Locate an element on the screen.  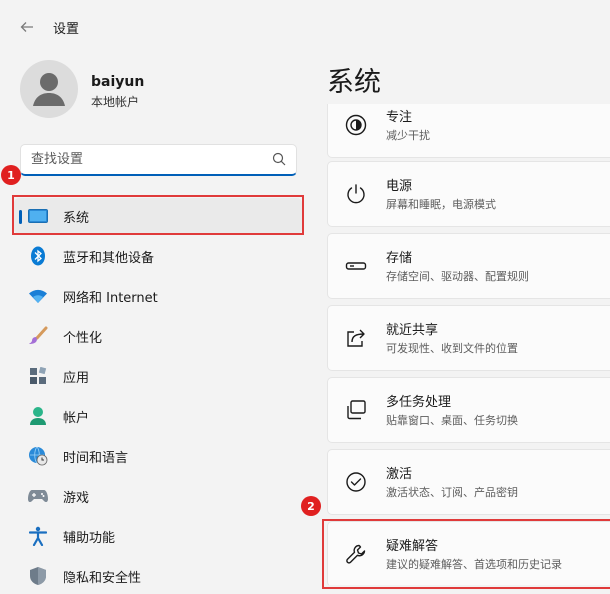
globe-clock-icon is located at coordinates (38, 456).